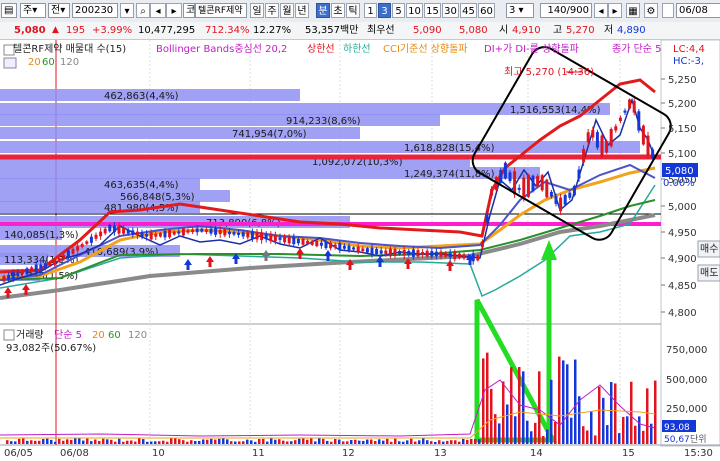  What do you see at coordinates (323, 121) in the screenshot?
I see `volume-profile-label: 914,233(8,6%)` at bounding box center [323, 121].